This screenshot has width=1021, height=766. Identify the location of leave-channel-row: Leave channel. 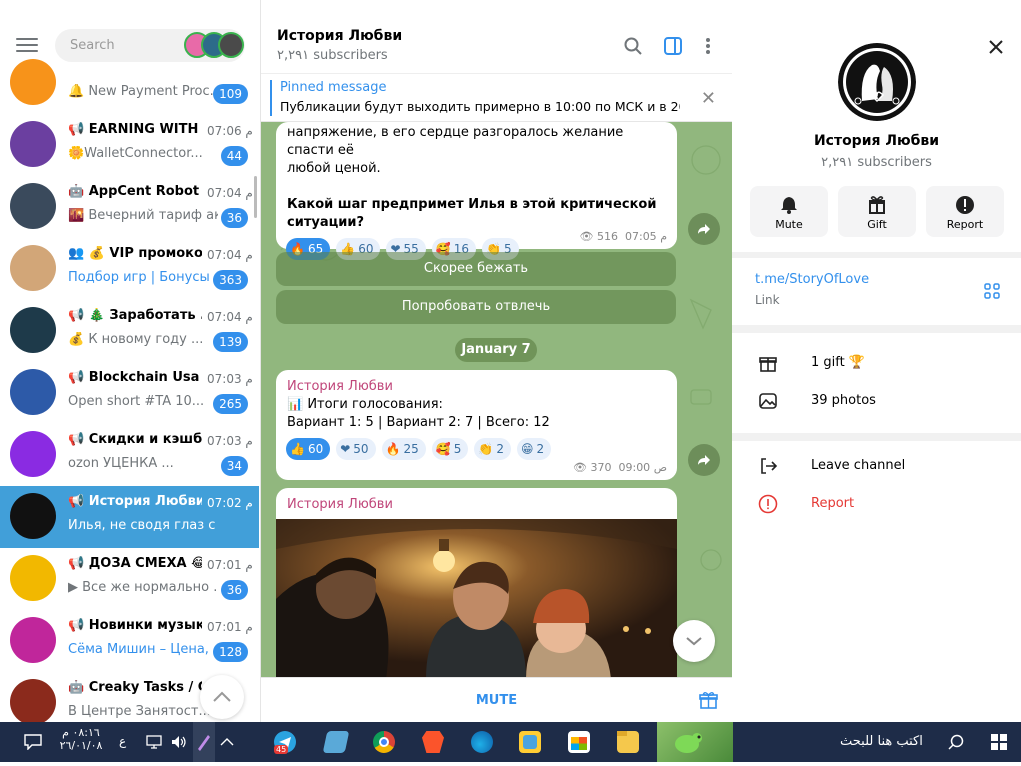
(876, 467).